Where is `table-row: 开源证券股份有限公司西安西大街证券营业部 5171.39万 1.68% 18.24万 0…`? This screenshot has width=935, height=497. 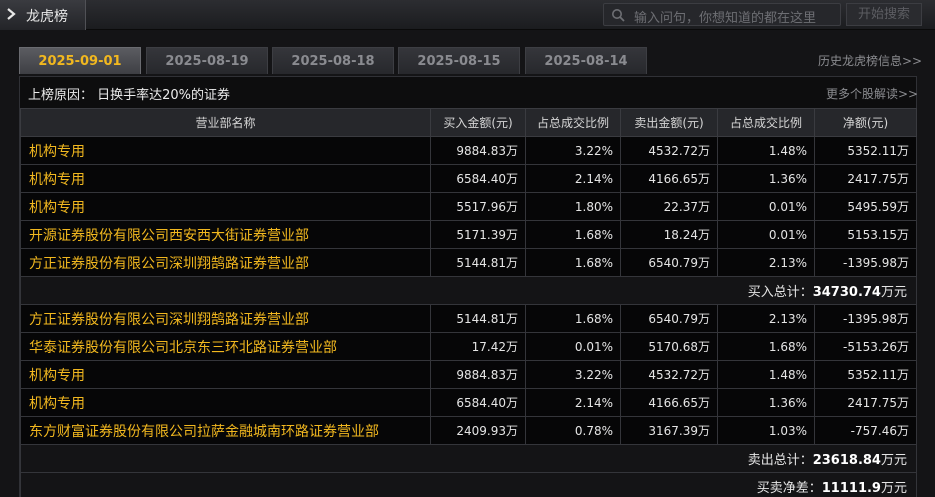 table-row: 开源证券股份有限公司西安西大街证券营业部 5171.39万 1.68% 18.24万 0… is located at coordinates (468, 234).